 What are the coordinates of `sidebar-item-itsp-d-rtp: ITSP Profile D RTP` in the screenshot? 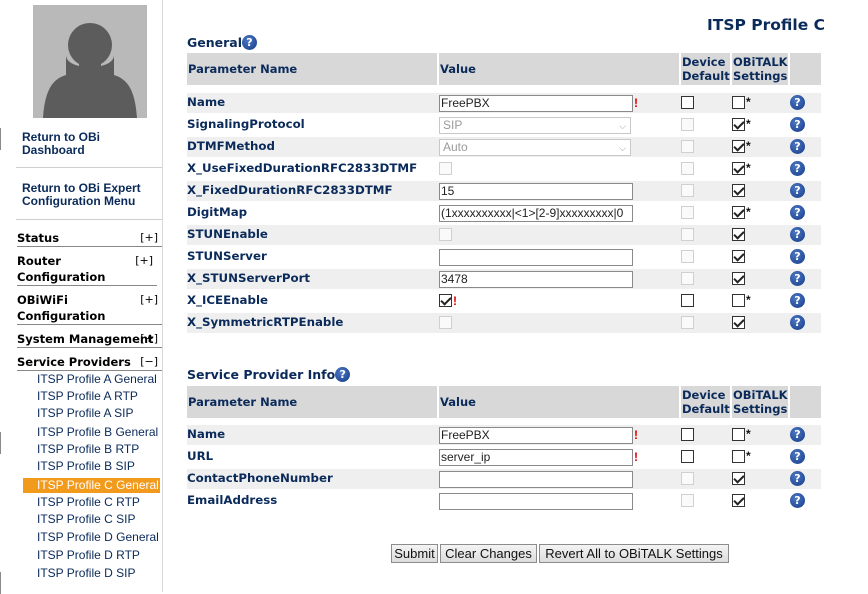 It's located at (88, 555).